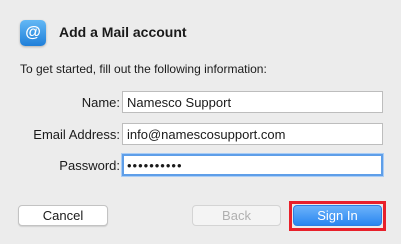 The width and height of the screenshot is (401, 244). Describe the element at coordinates (252, 102) in the screenshot. I see `name-field` at that location.